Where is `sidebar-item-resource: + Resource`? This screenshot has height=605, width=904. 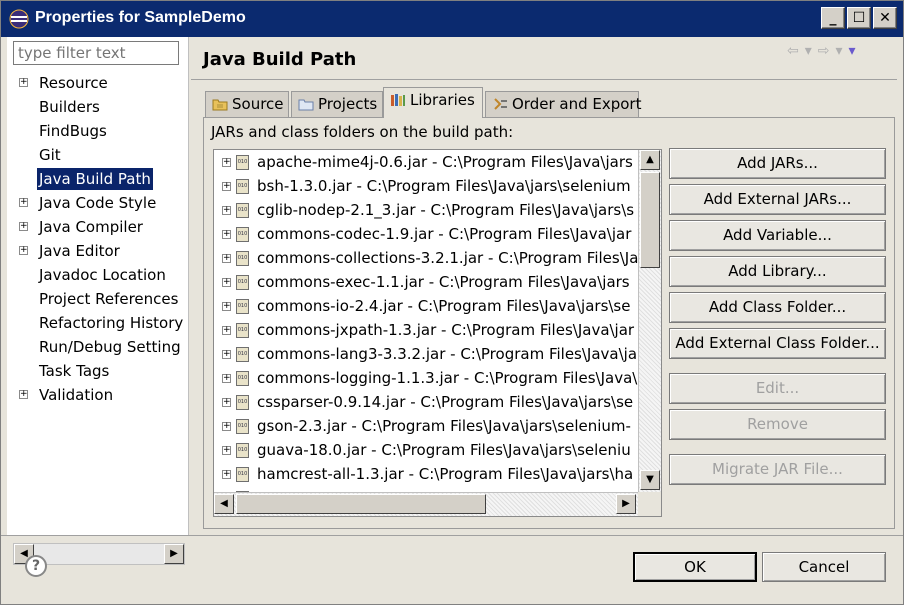 sidebar-item-resource: + Resource is located at coordinates (98, 83).